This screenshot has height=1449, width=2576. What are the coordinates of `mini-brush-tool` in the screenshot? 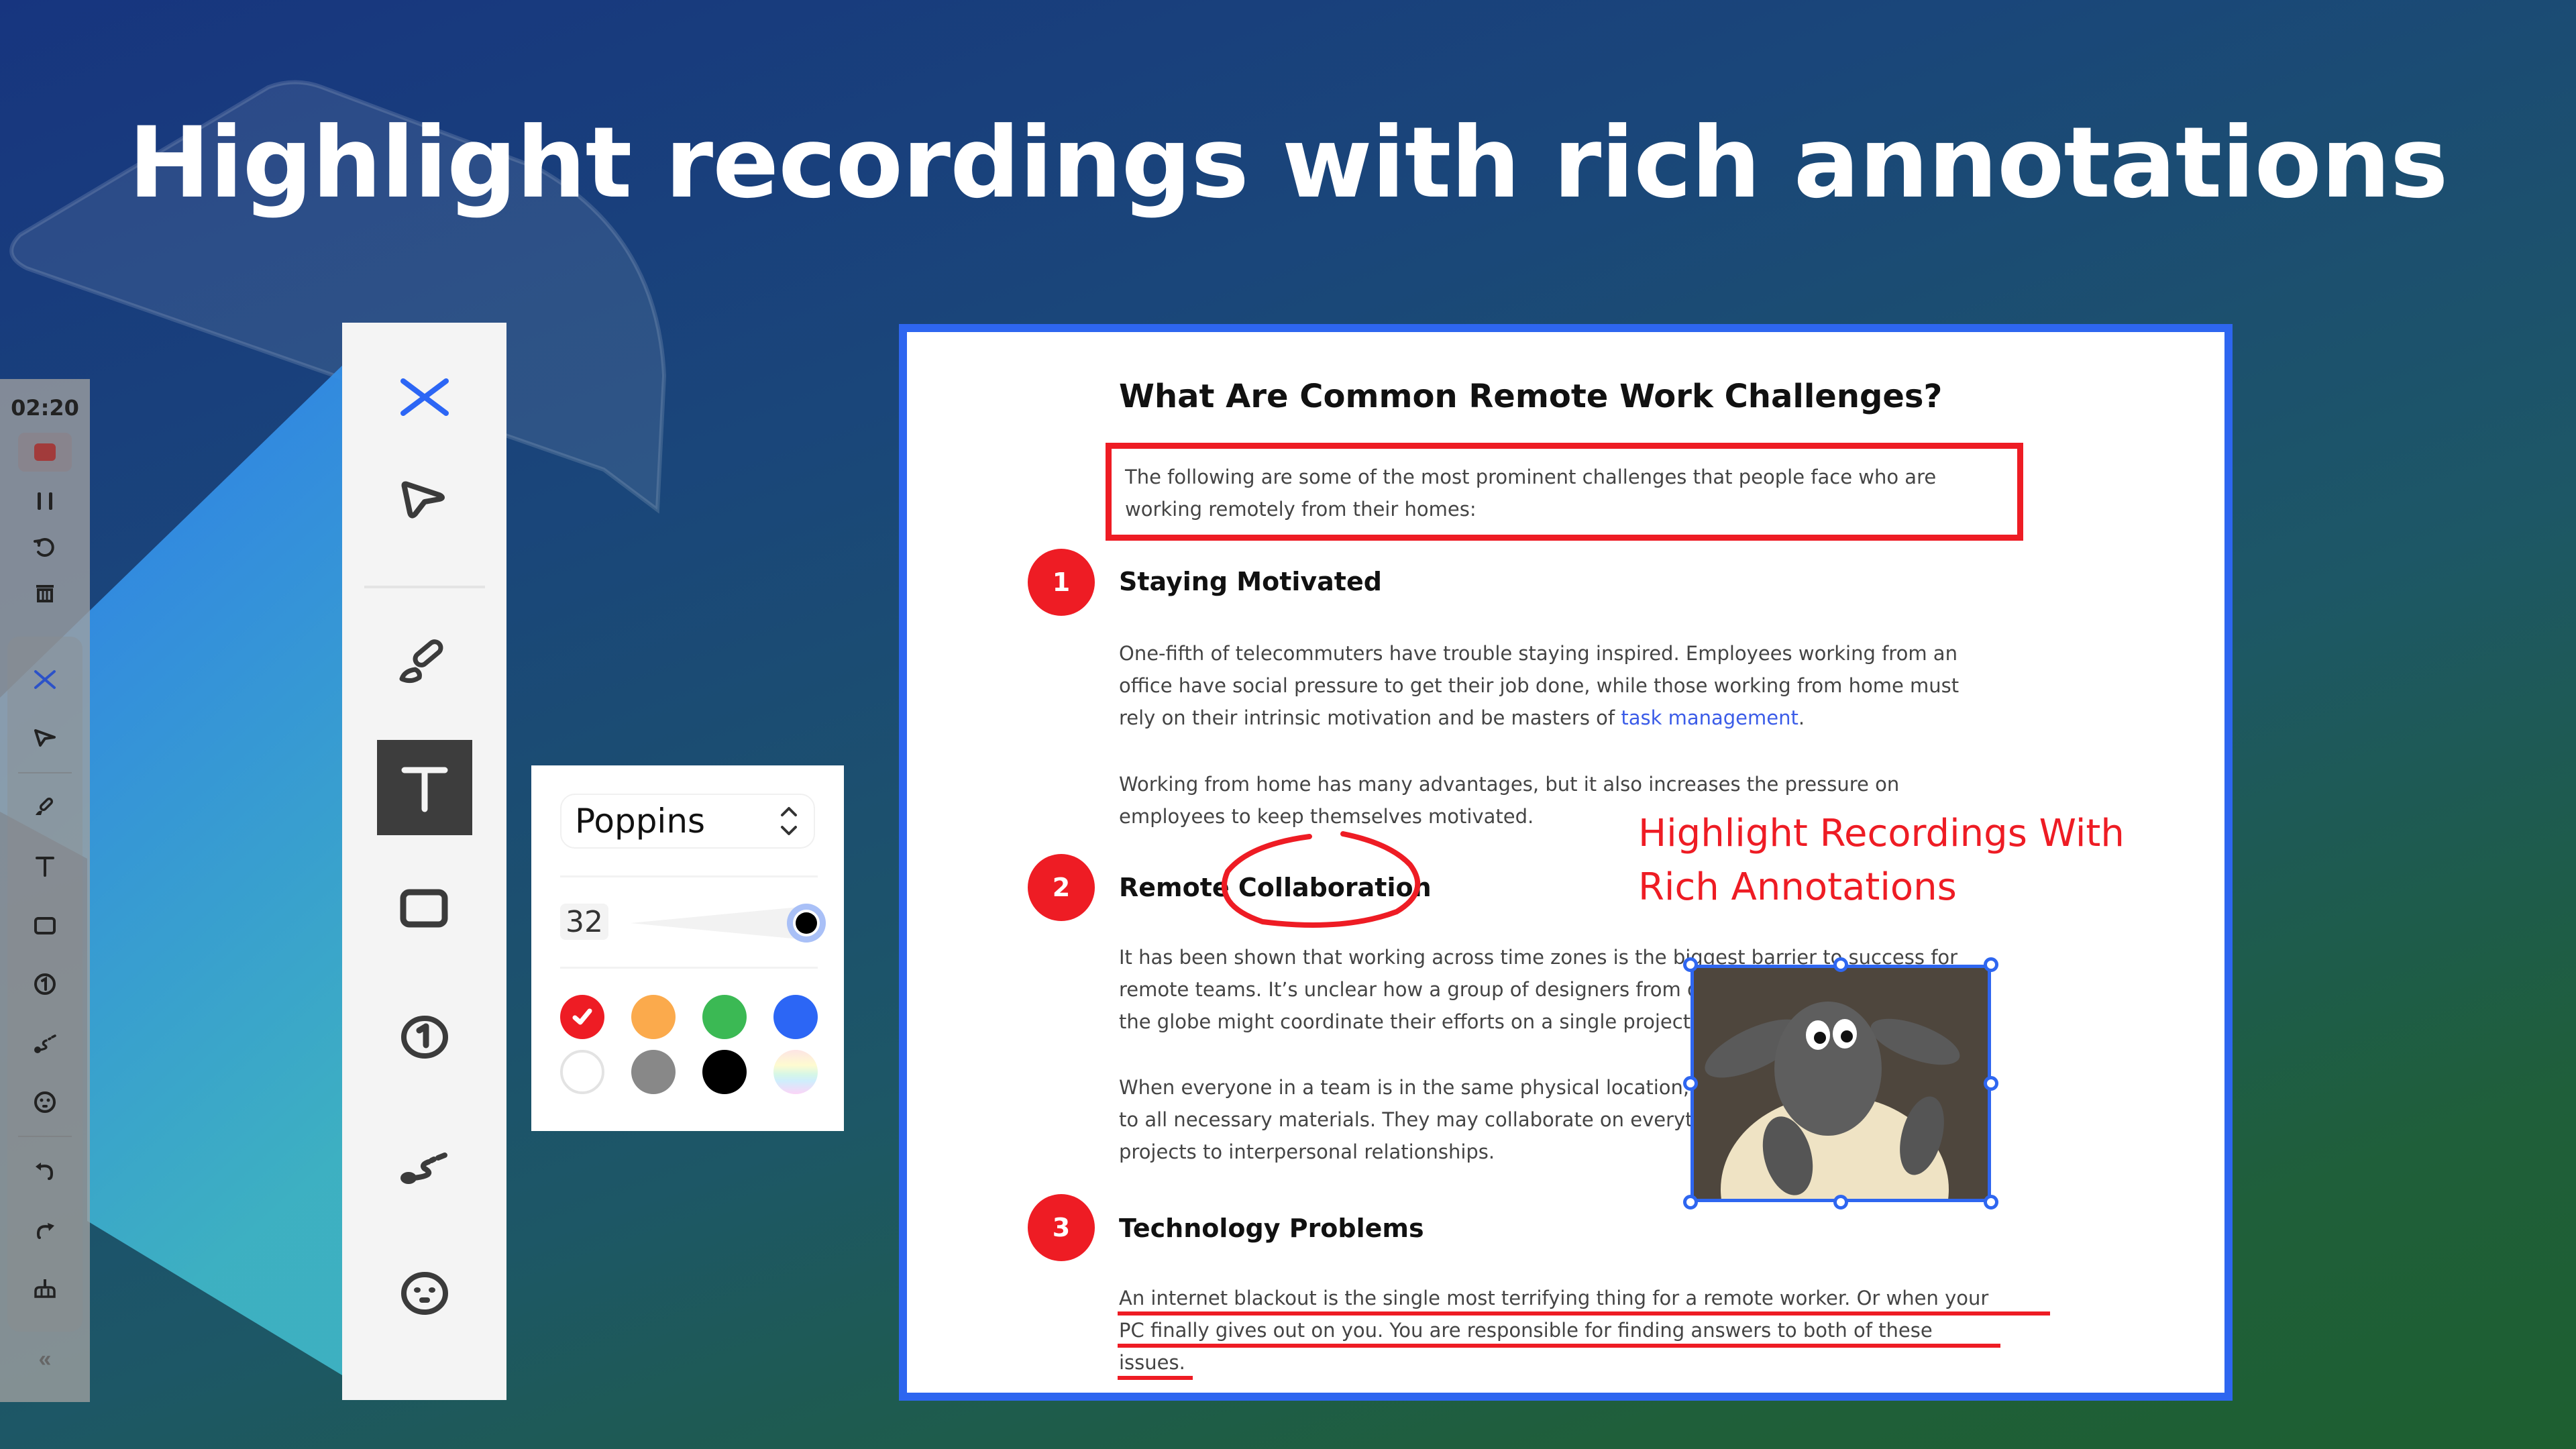 It's located at (45, 807).